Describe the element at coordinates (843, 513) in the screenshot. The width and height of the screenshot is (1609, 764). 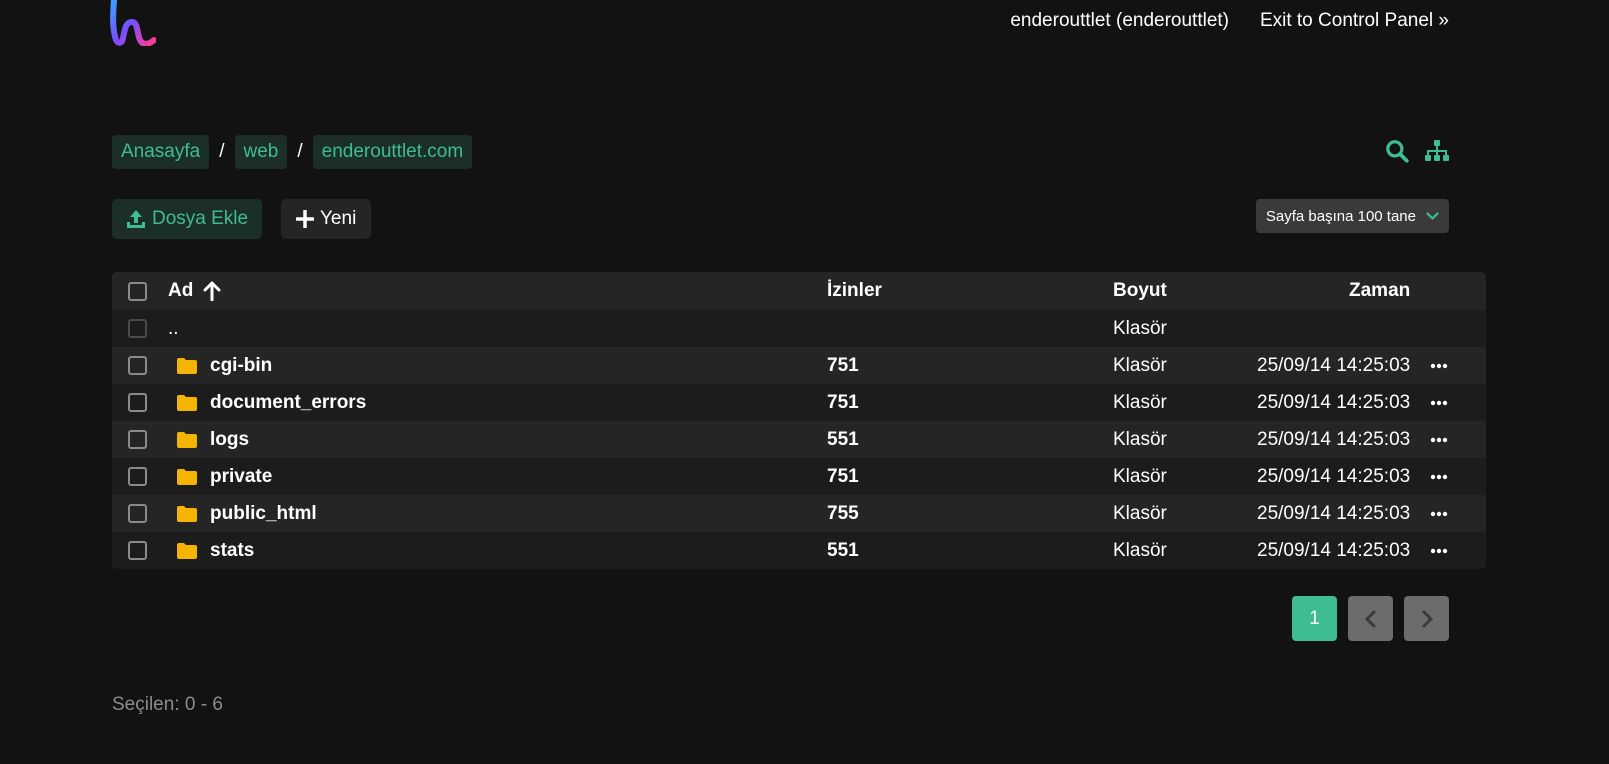
I see `permissions-cell: 755` at that location.